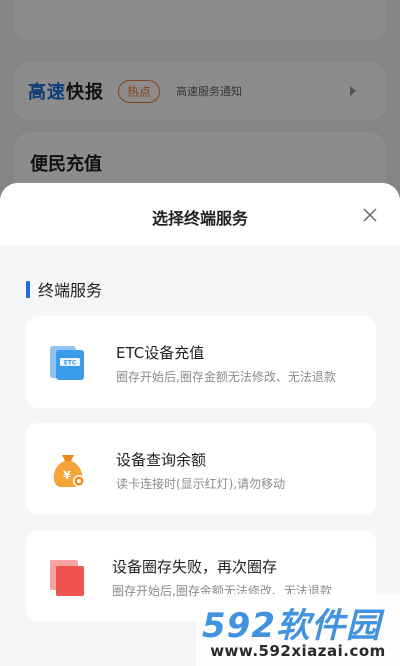 The height and width of the screenshot is (666, 400). I want to click on watermark-url: www.592xiazai.com, so click(298, 651).